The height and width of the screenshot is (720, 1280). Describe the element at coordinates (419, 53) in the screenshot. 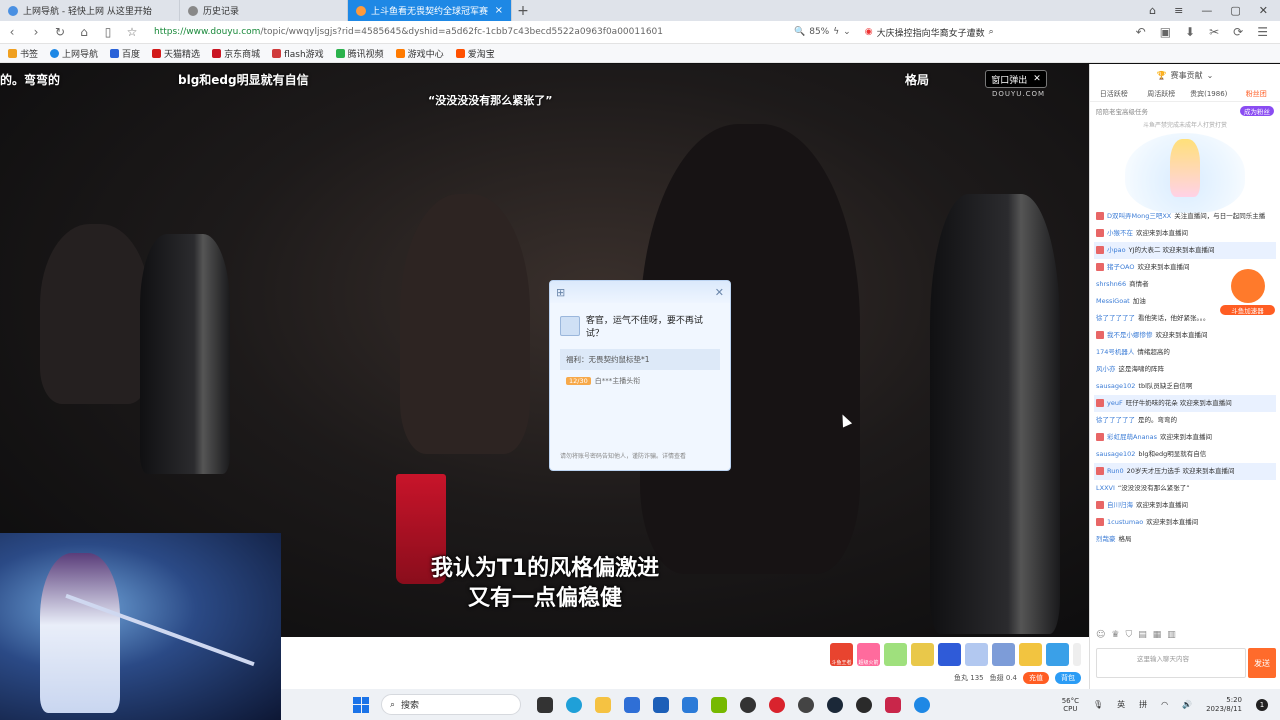

I see `bookmark-item: 游戏中心` at that location.